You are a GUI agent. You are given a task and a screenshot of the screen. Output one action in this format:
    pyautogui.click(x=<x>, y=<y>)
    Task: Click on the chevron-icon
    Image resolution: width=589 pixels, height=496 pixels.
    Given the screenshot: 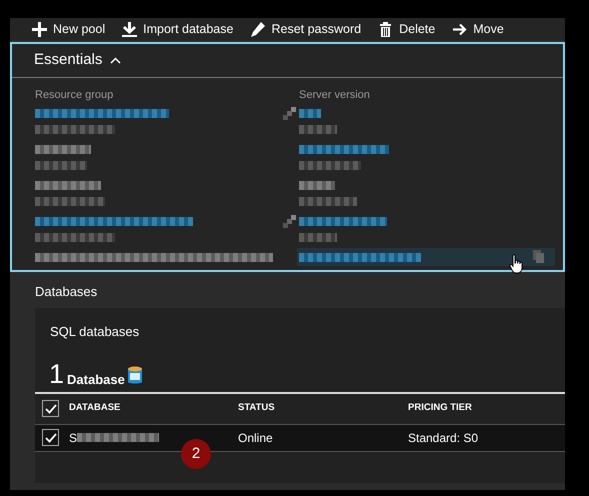 What is the action you would take?
    pyautogui.click(x=116, y=60)
    